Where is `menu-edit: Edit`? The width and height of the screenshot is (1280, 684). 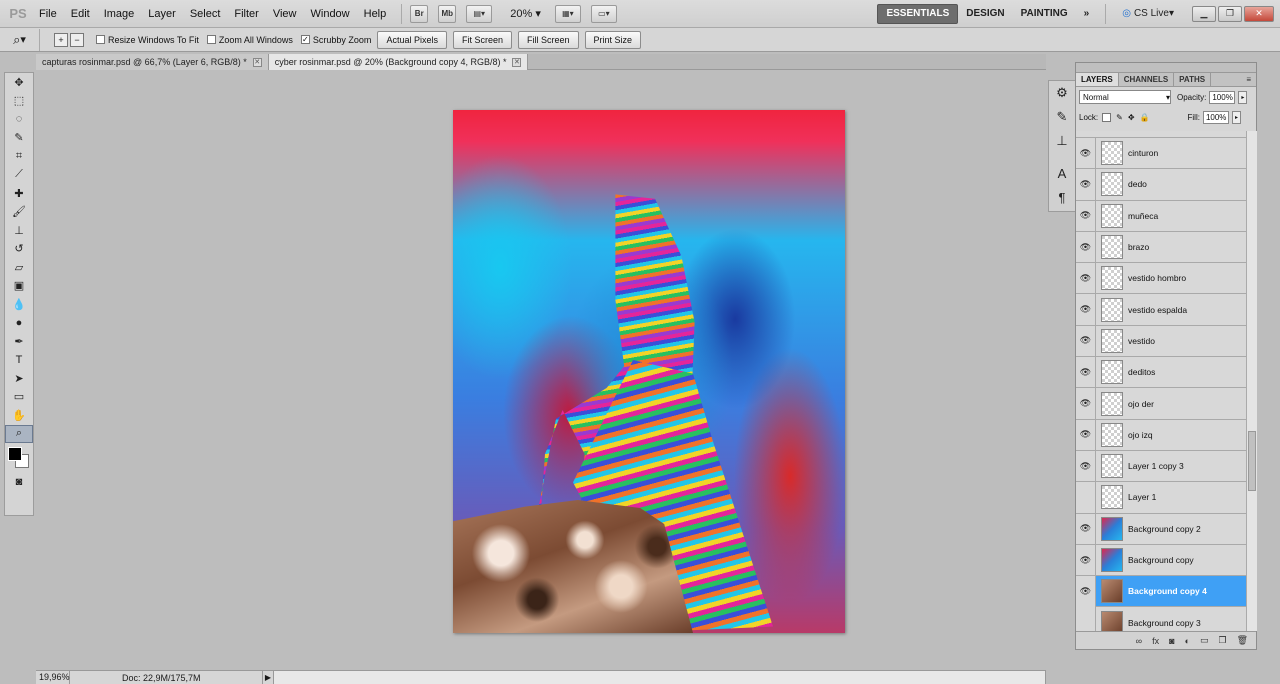 menu-edit: Edit is located at coordinates (80, 14).